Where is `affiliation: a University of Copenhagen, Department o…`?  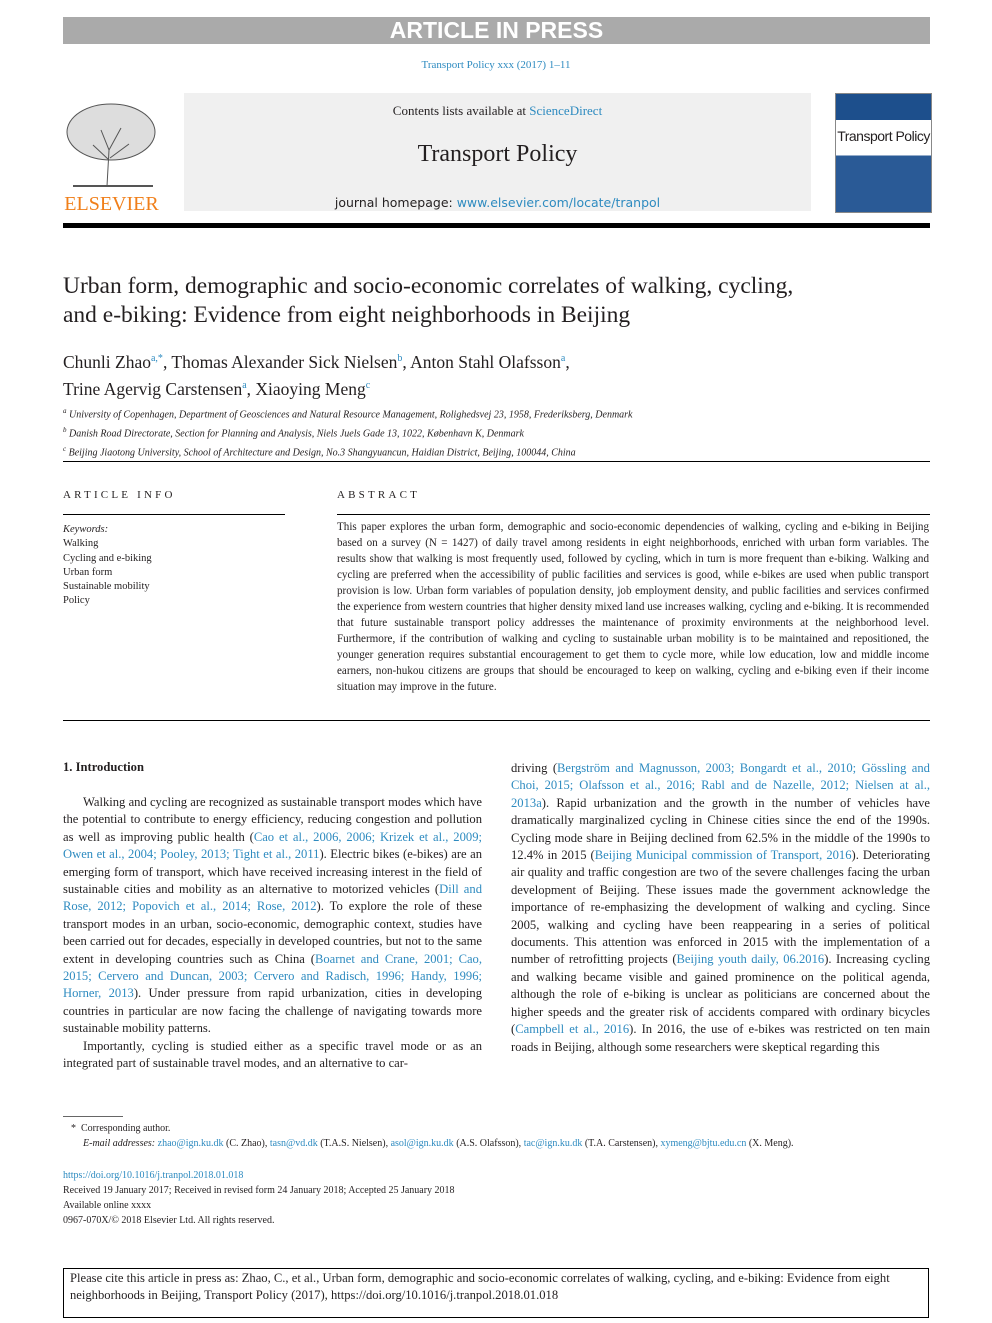
affiliation: a University of Copenhagen, Department o… is located at coordinates (348, 413).